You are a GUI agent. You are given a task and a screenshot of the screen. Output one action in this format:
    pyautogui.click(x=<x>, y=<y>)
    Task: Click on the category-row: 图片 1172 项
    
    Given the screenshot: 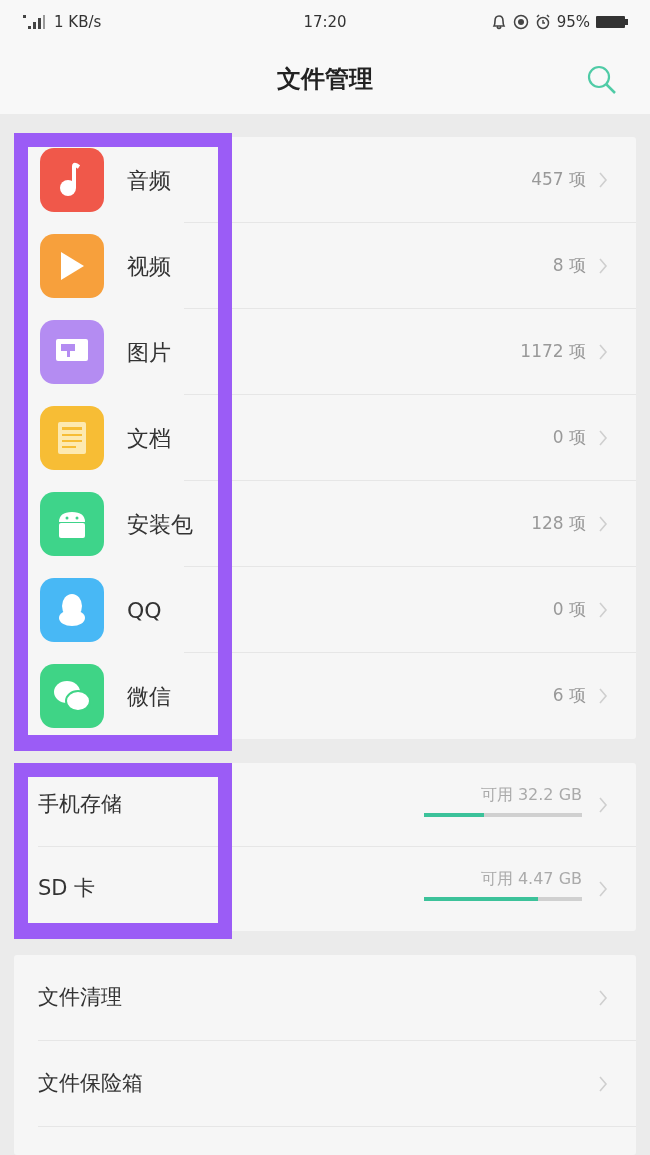 What is the action you would take?
    pyautogui.click(x=325, y=352)
    